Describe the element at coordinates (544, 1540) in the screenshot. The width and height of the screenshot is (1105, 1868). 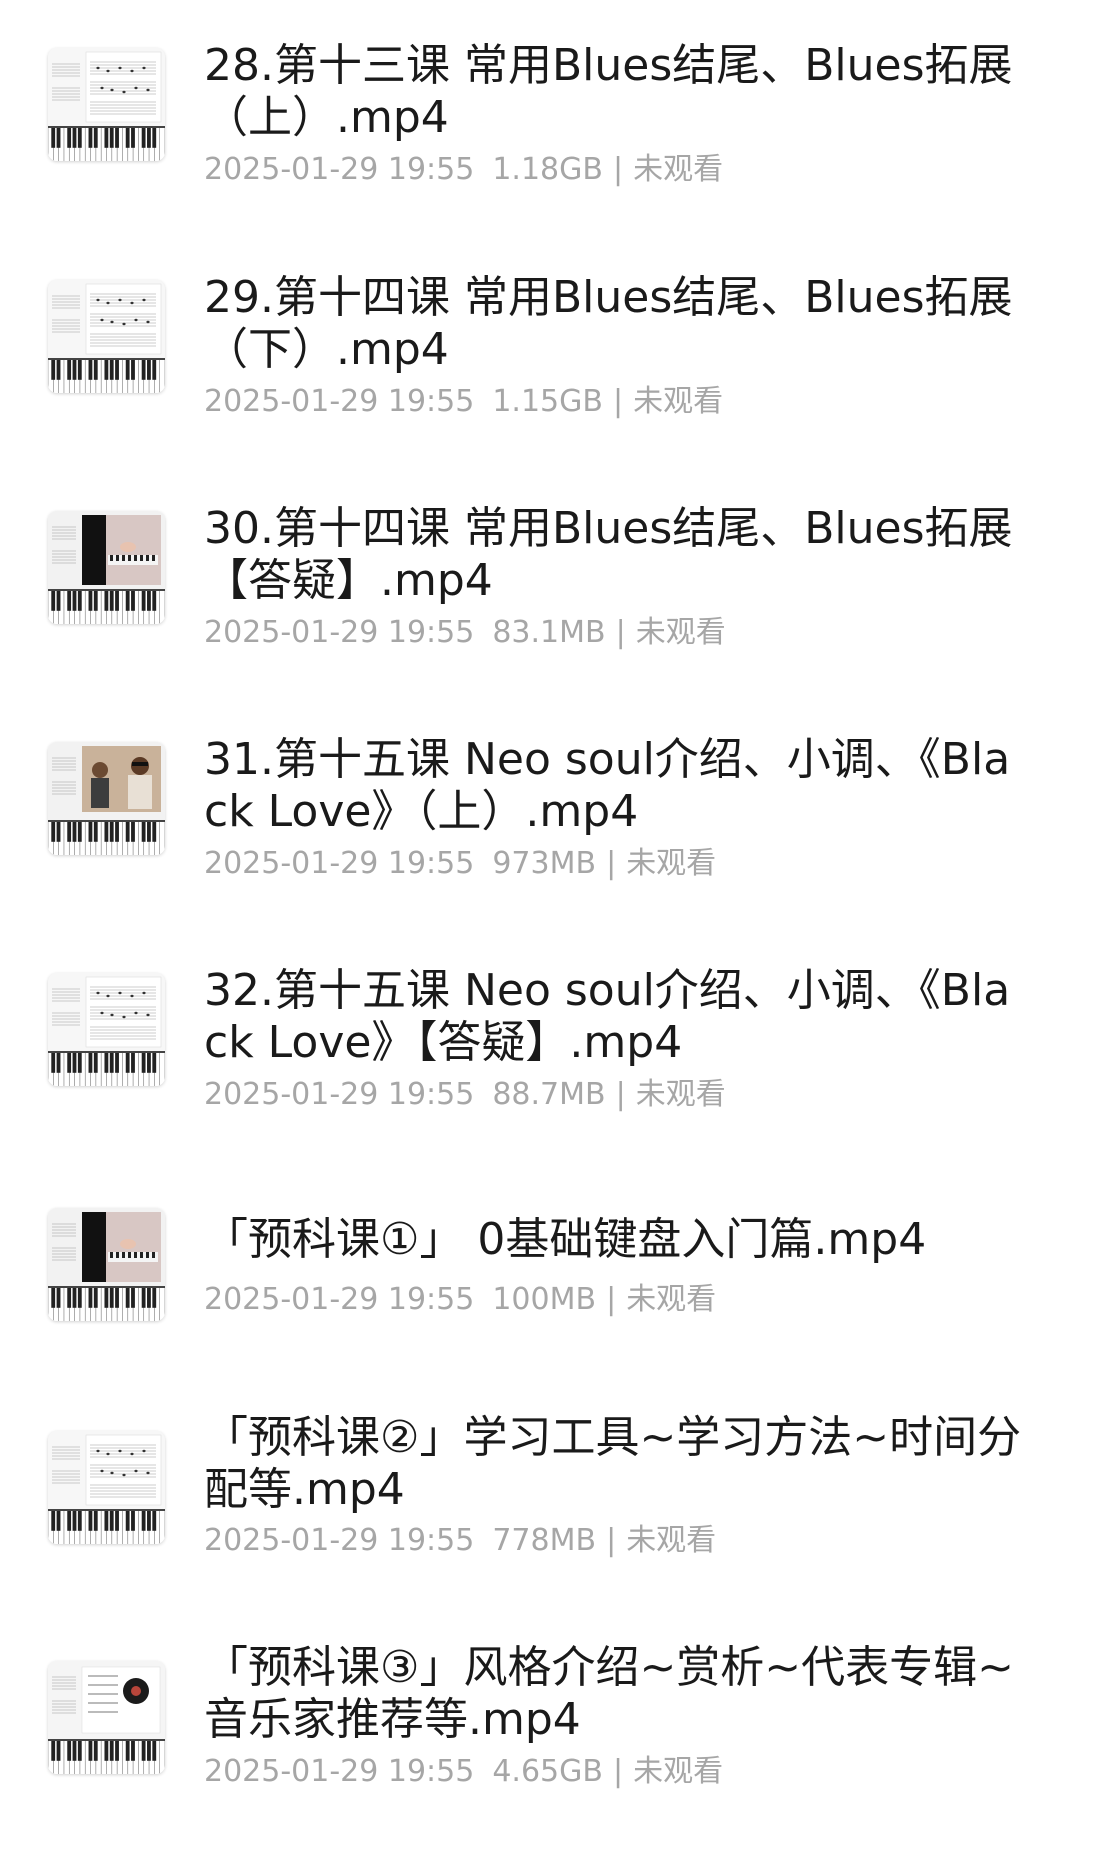
I see `file-size: 778MB` at that location.